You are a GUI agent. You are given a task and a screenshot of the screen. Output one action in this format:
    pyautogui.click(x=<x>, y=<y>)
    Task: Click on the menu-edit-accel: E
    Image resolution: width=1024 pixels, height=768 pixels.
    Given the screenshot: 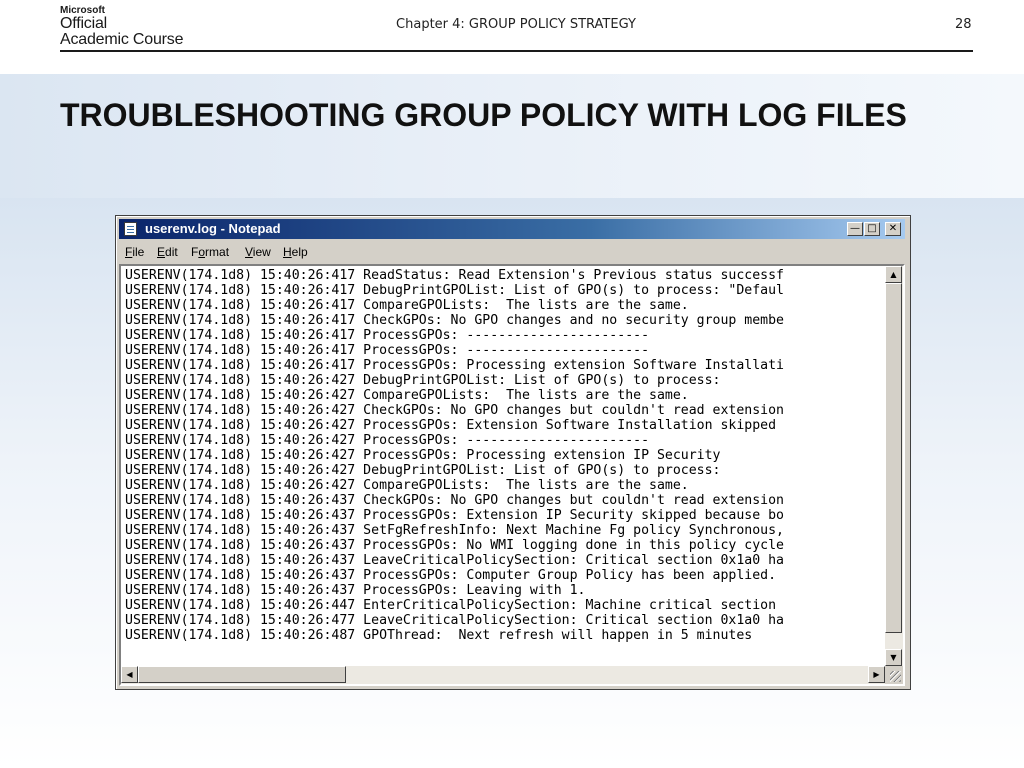 What is the action you would take?
    pyautogui.click(x=161, y=252)
    